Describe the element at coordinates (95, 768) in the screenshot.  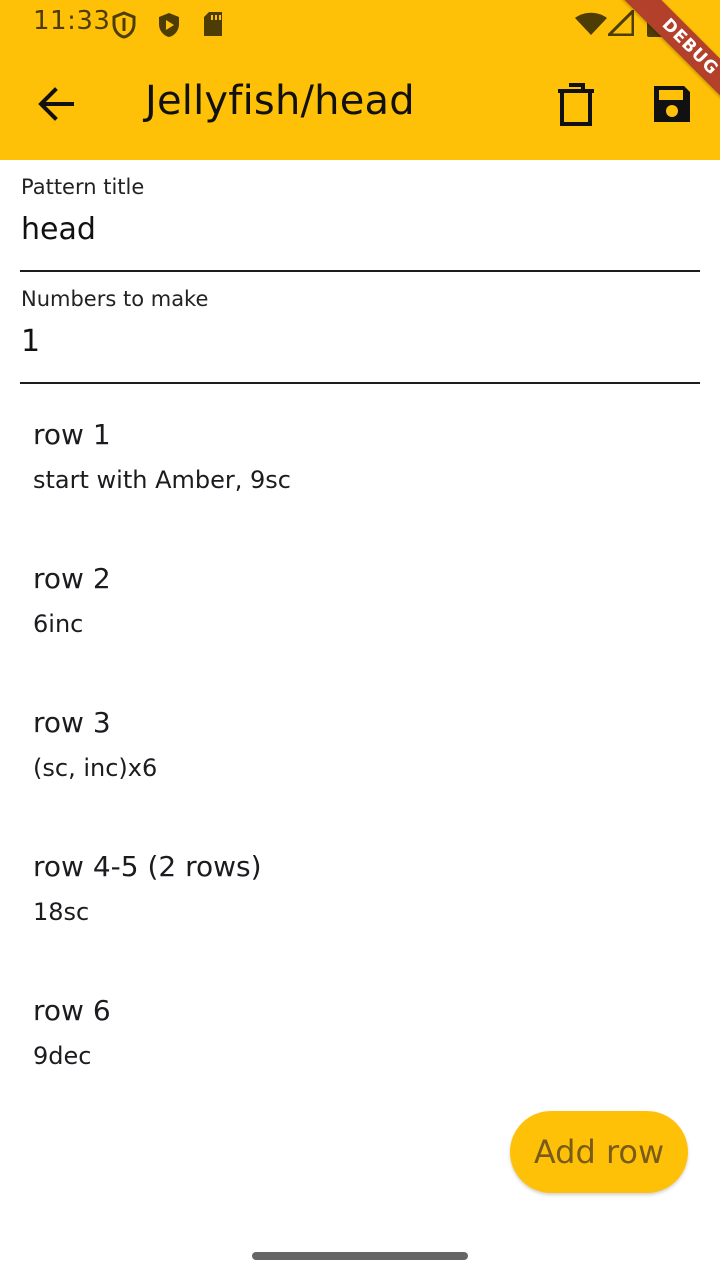
I see `row-instructions: (sc, inc)x6` at that location.